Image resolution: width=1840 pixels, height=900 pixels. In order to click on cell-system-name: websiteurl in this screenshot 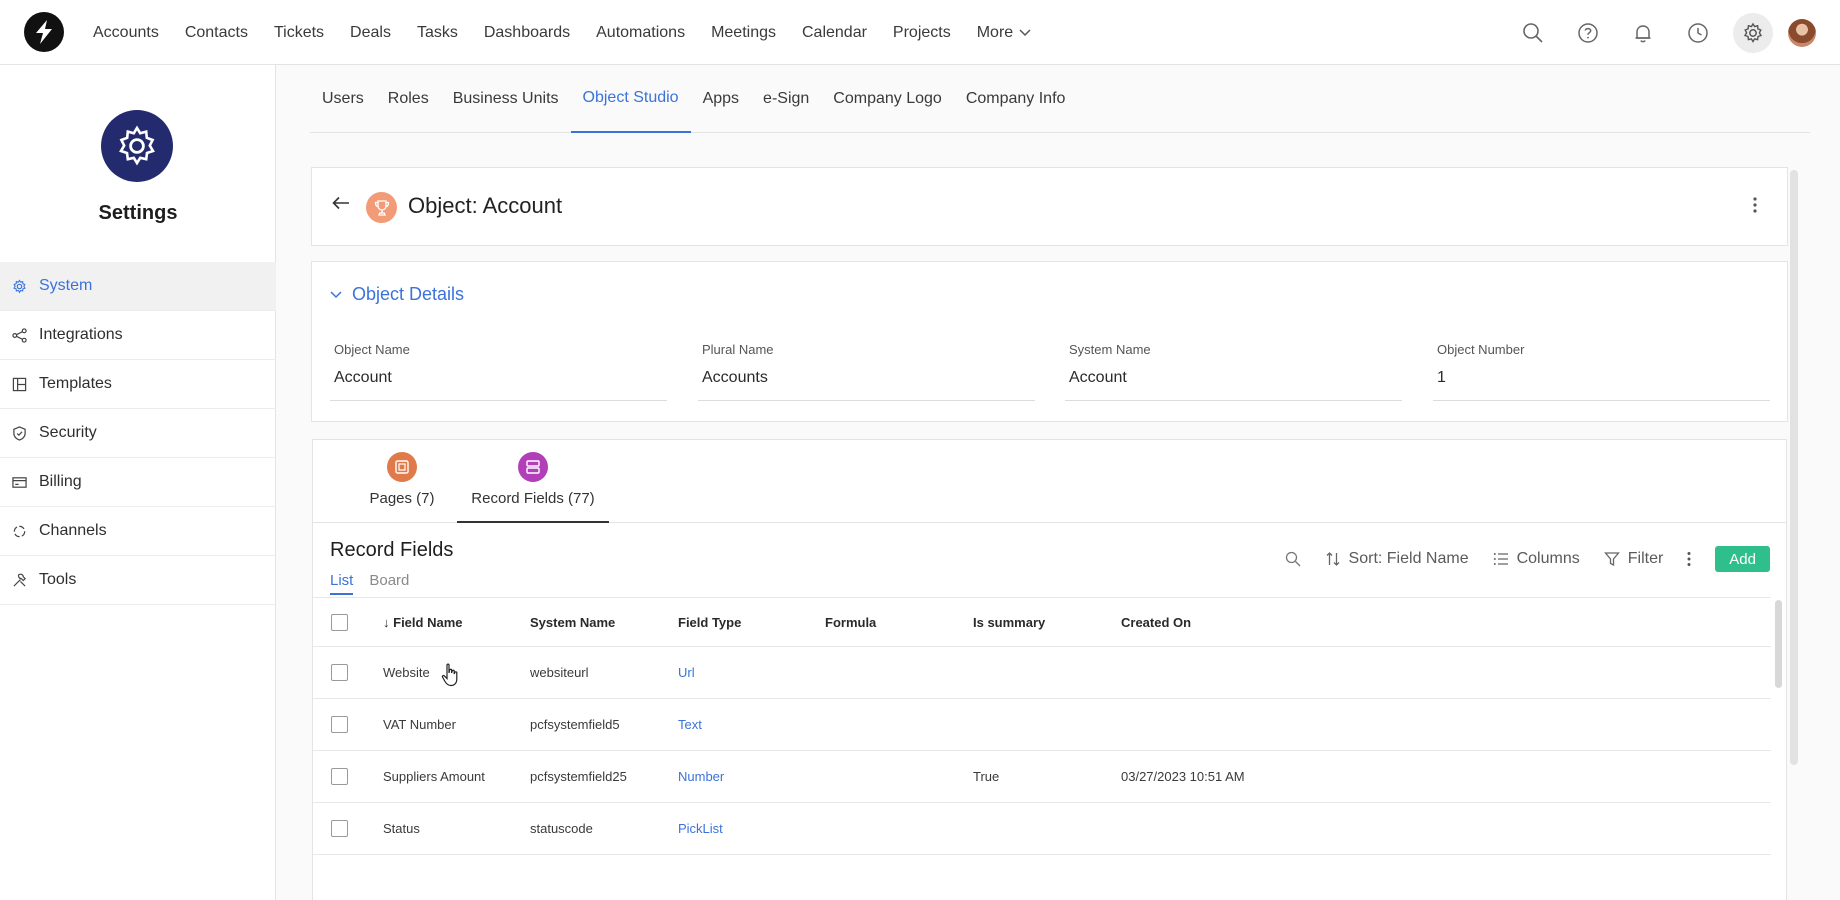, I will do `click(559, 672)`.